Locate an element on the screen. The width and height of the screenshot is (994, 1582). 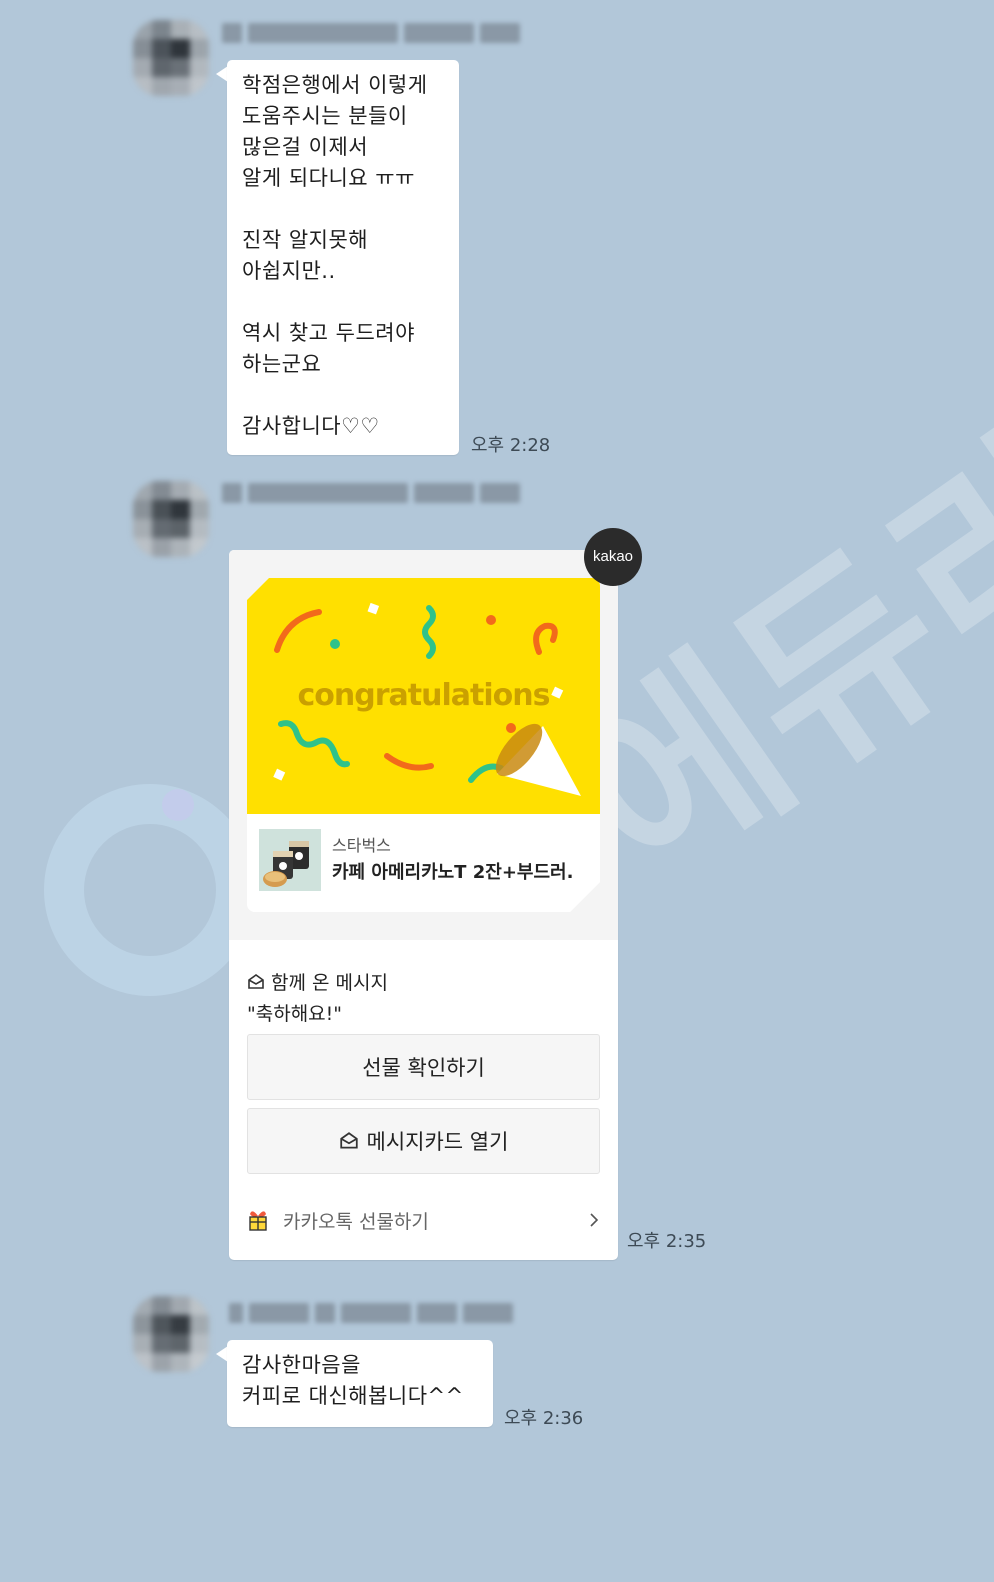
attached-message-text: "축하해요!" is located at coordinates (295, 1014).